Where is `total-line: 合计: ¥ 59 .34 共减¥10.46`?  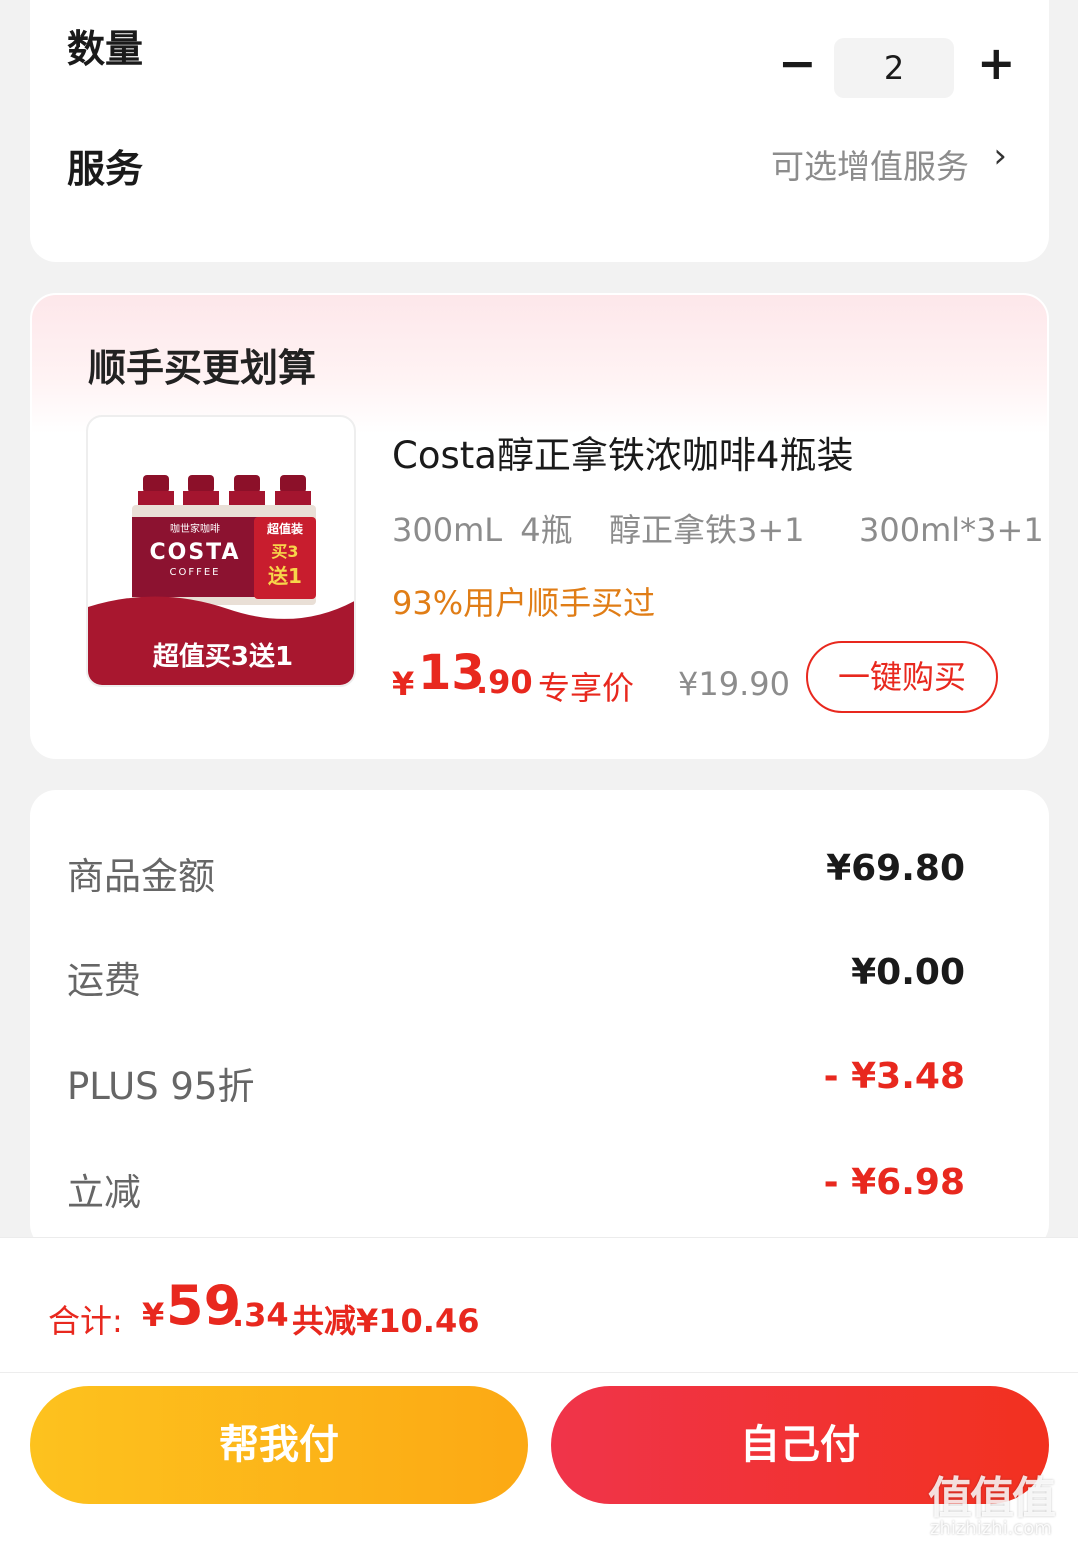
total-line: 合计: ¥ 59 .34 共减¥10.46 is located at coordinates (398, 1307).